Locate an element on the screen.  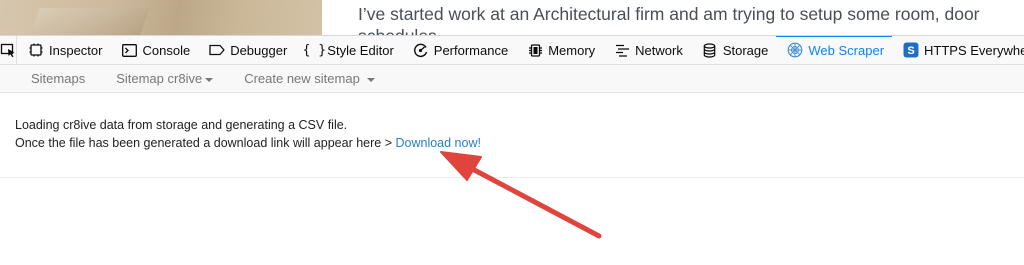
divider is located at coordinates (512, 177).